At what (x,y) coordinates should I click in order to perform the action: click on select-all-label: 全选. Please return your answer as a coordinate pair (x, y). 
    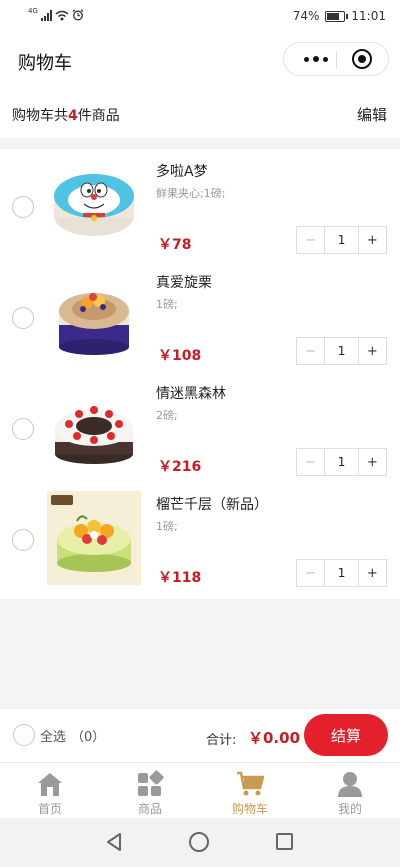
    Looking at the image, I should click on (53, 737).